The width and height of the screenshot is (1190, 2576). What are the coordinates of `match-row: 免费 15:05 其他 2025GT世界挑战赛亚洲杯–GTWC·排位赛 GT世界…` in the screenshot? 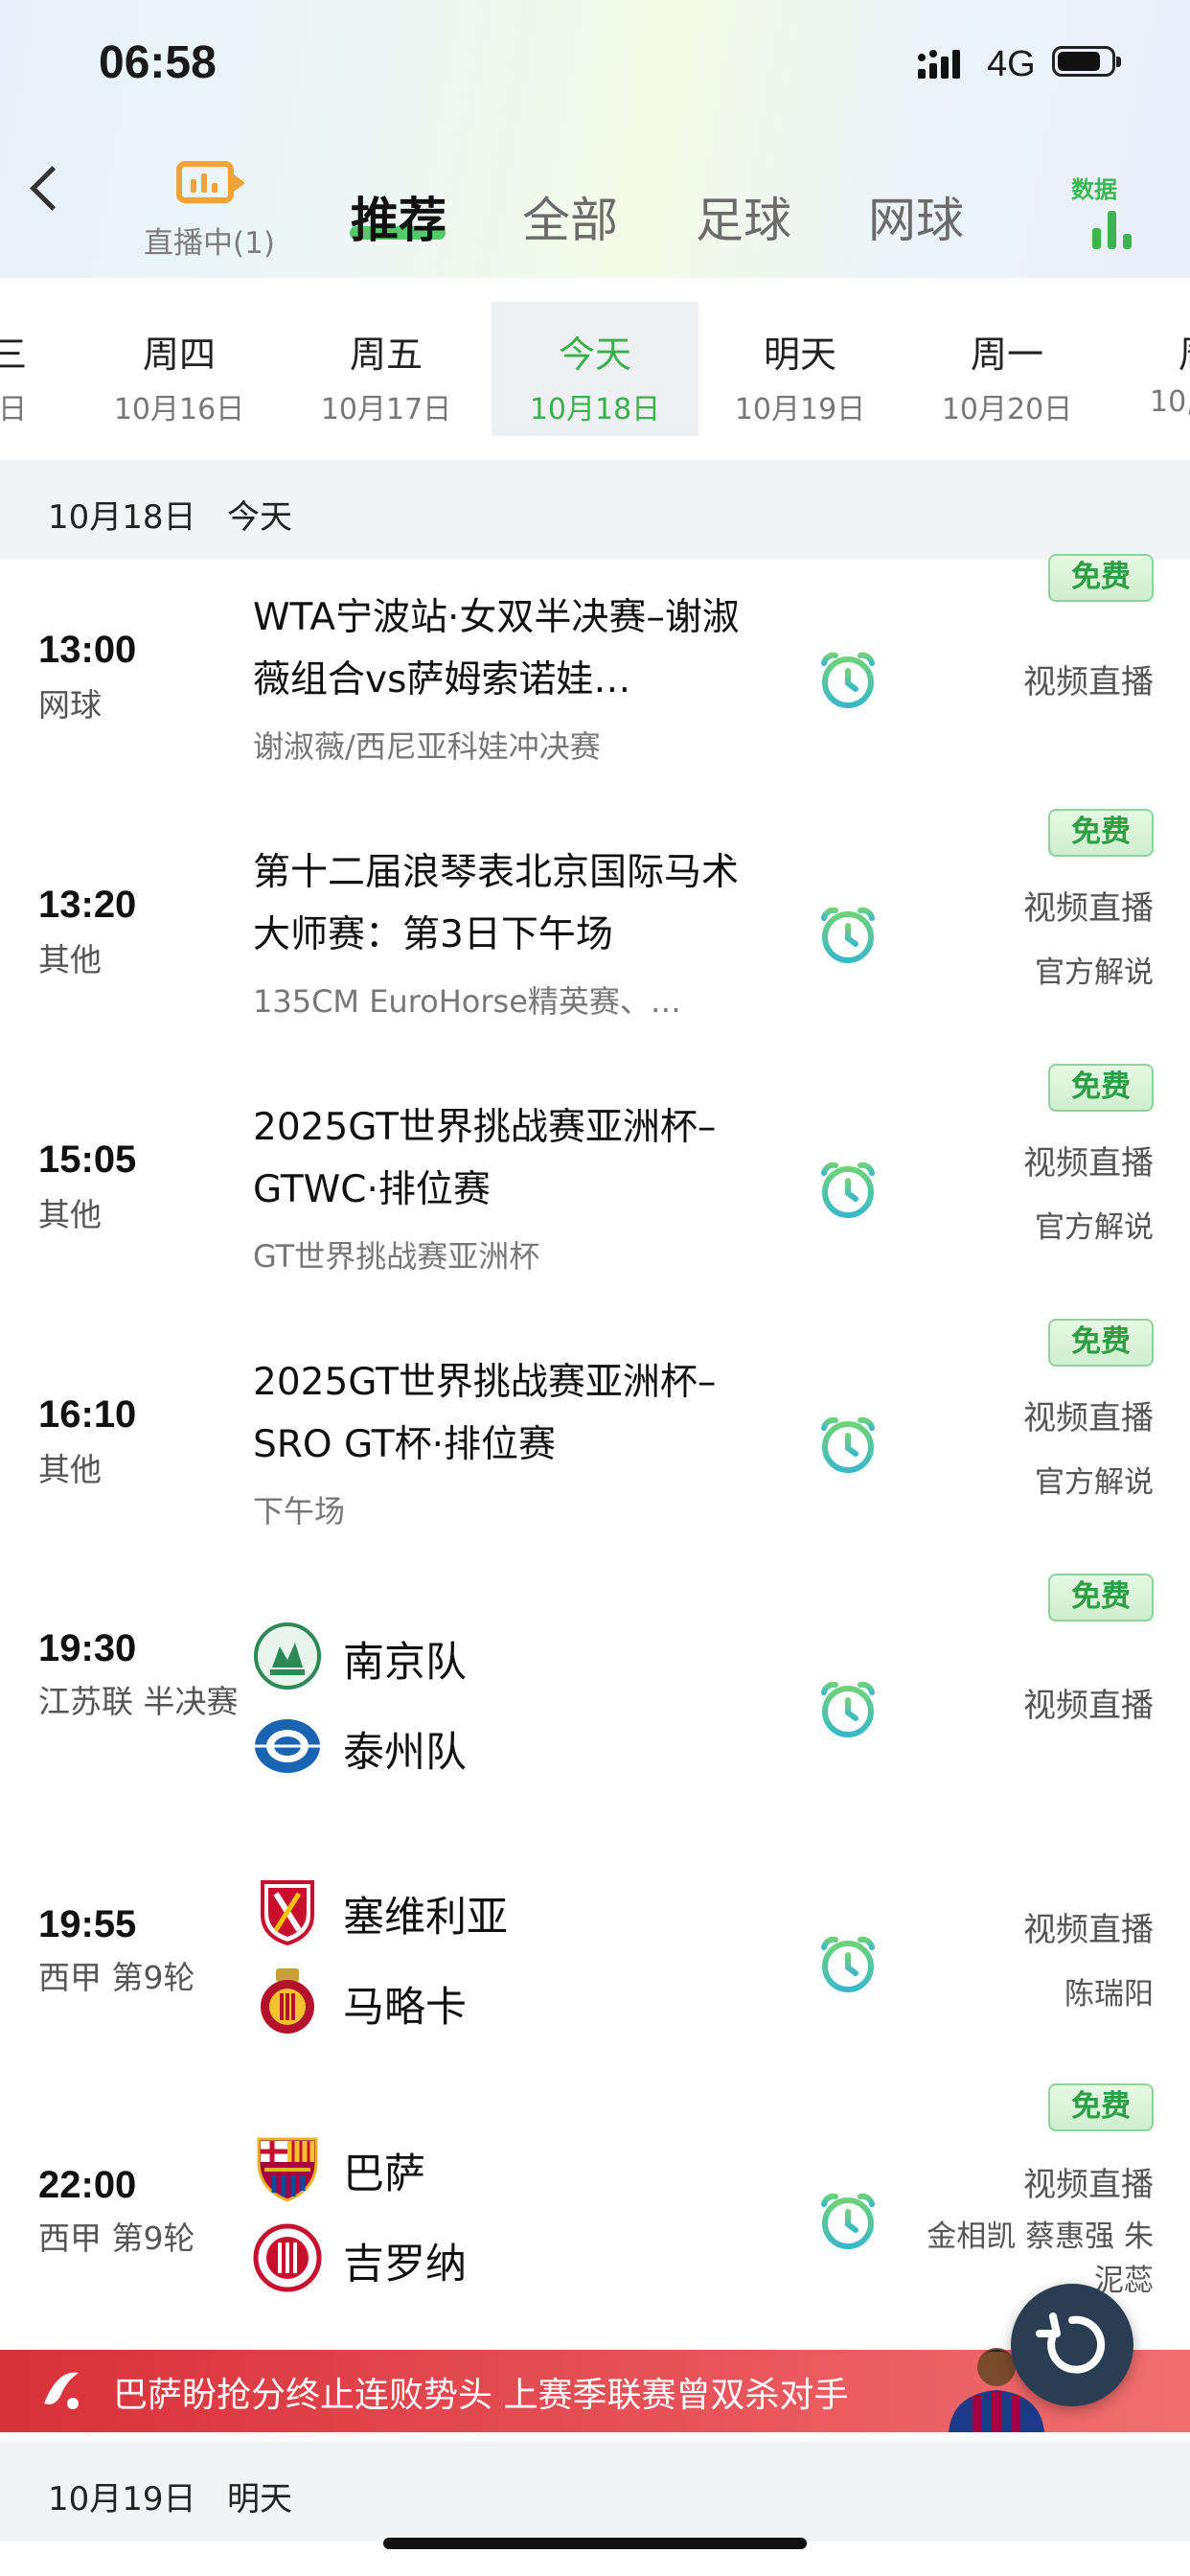 It's located at (595, 1196).